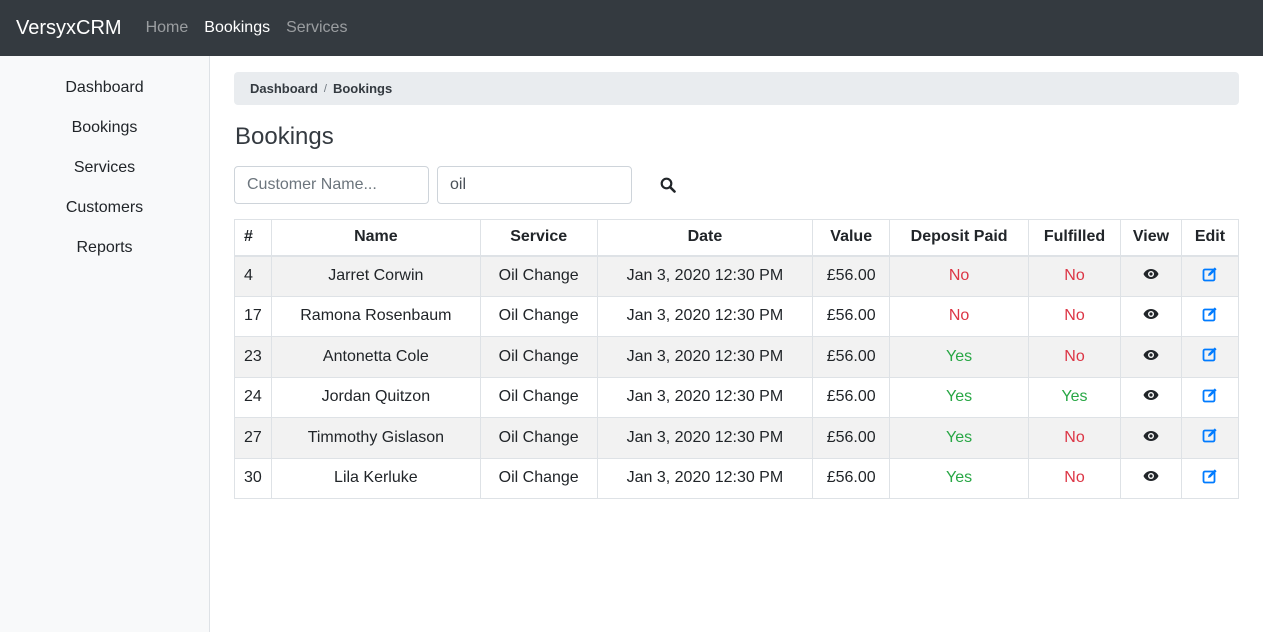 The image size is (1263, 632). Describe the element at coordinates (284, 88) in the screenshot. I see `breadcrumb-dashboard: Dashboard` at that location.